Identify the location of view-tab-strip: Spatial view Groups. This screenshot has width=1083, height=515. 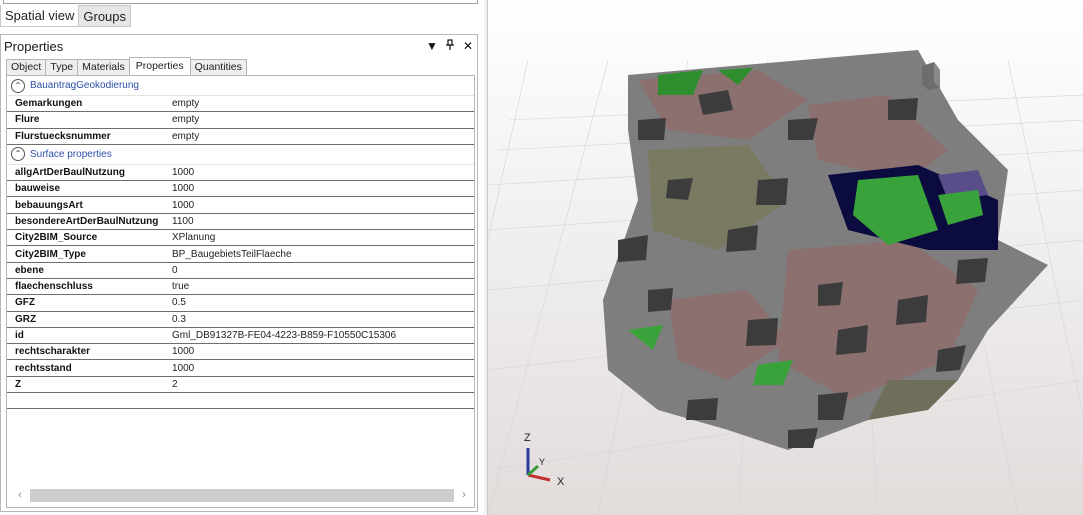
(66, 16).